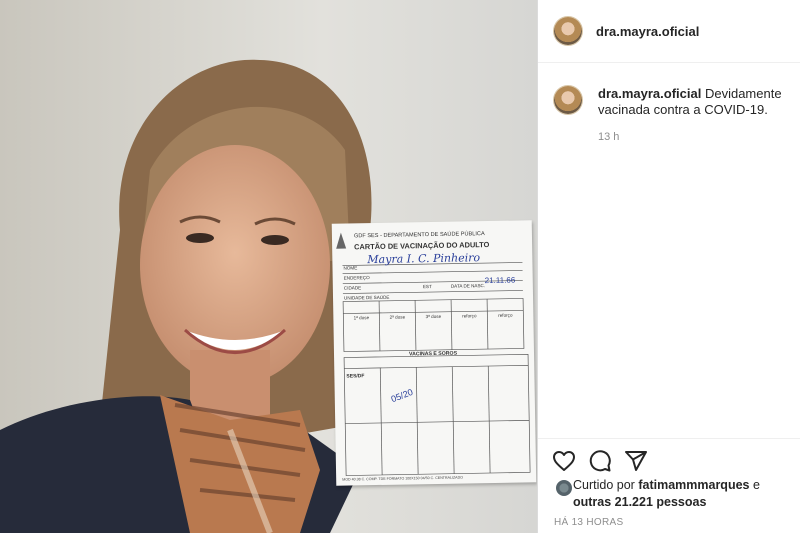 This screenshot has height=533, width=800. I want to click on dose-label: 1ª dose, so click(361, 318).